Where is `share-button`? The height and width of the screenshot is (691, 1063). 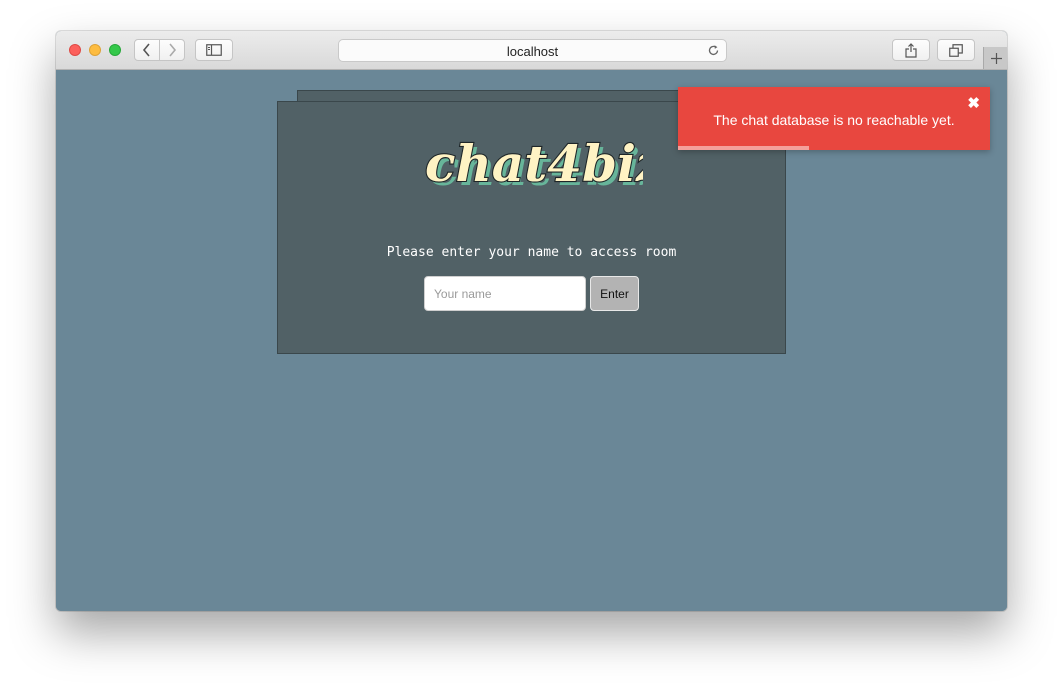 share-button is located at coordinates (911, 50).